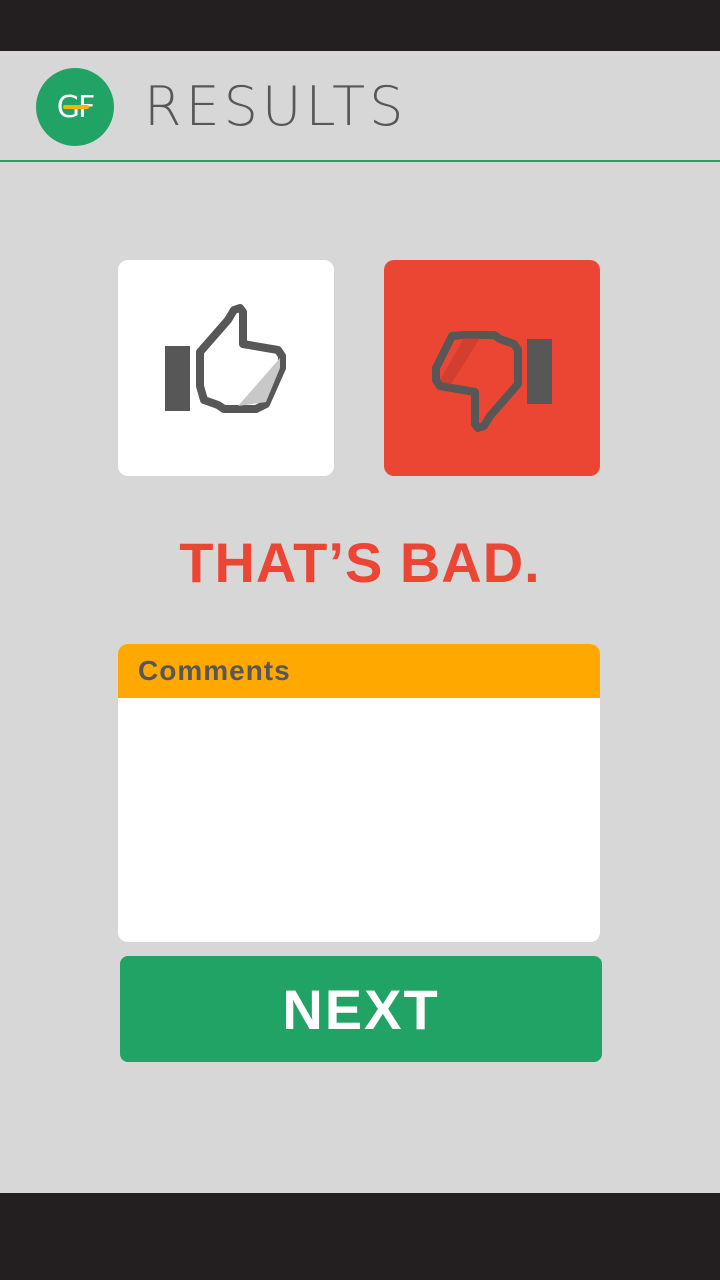  I want to click on next-button: NEXT, so click(361, 1009).